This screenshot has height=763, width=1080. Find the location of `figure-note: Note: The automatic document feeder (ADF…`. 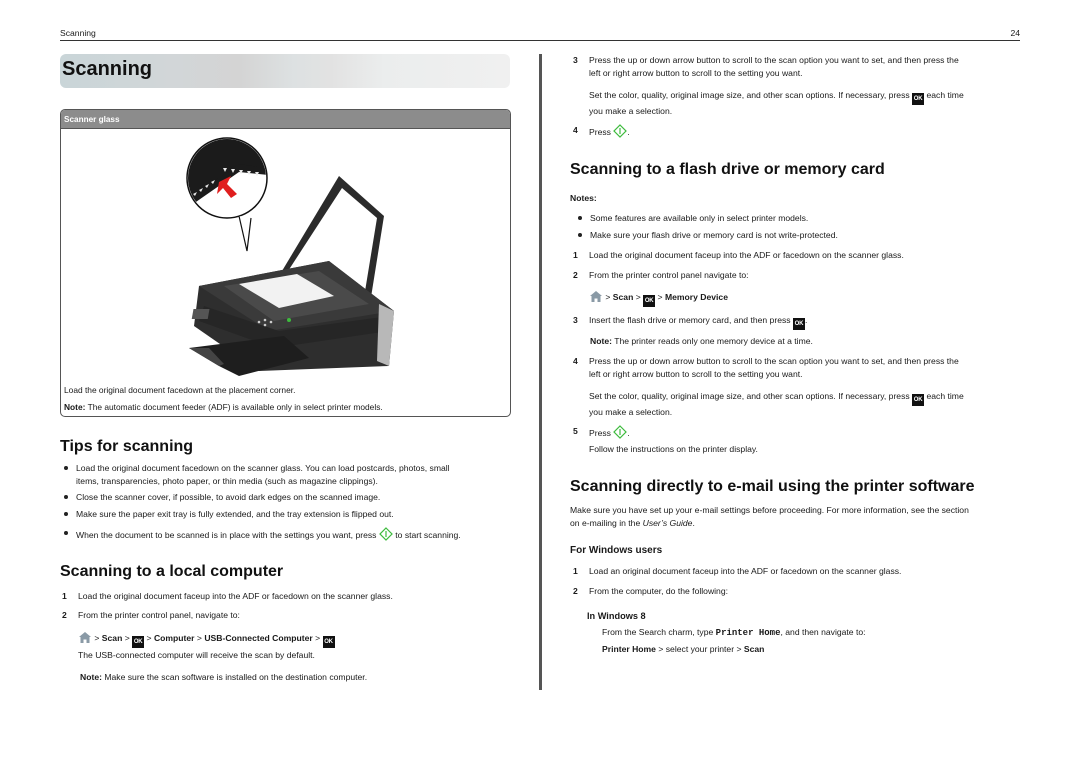

figure-note: Note: The automatic document feeder (ADF… is located at coordinates (223, 407).